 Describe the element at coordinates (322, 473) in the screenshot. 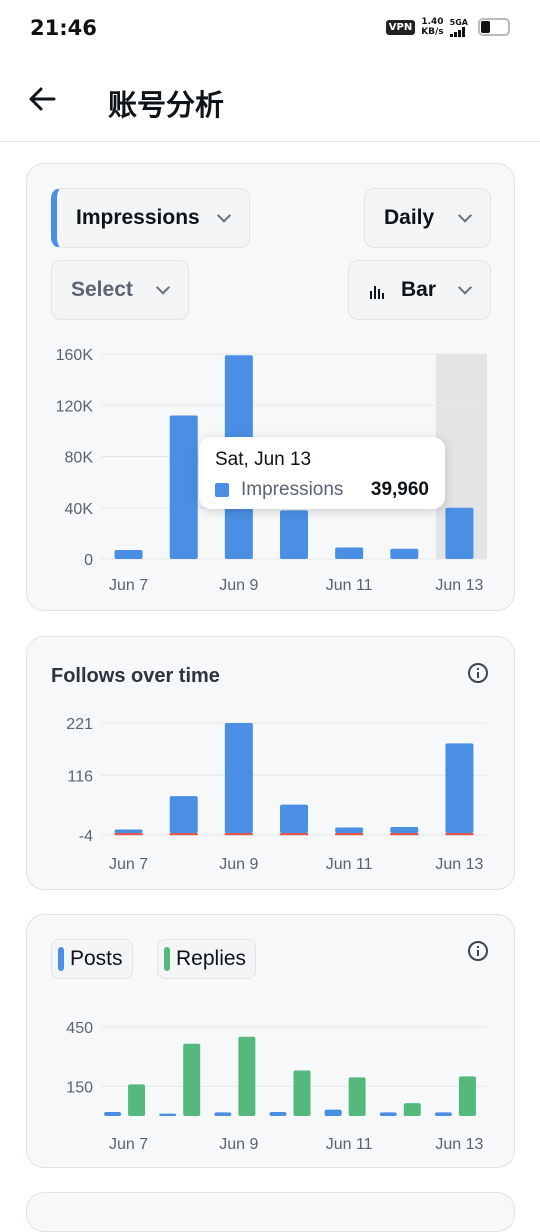

I see `chart-tooltip: Sat, Jun 13 Impressions 39,960` at that location.